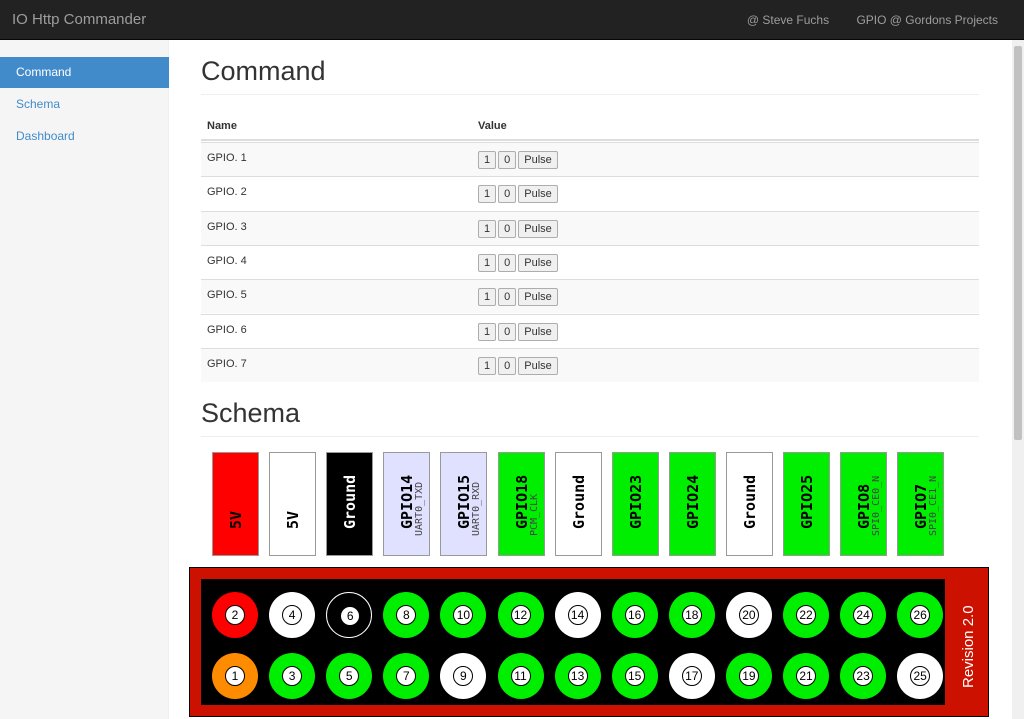  What do you see at coordinates (263, 71) in the screenshot?
I see `page-title-command: Command` at bounding box center [263, 71].